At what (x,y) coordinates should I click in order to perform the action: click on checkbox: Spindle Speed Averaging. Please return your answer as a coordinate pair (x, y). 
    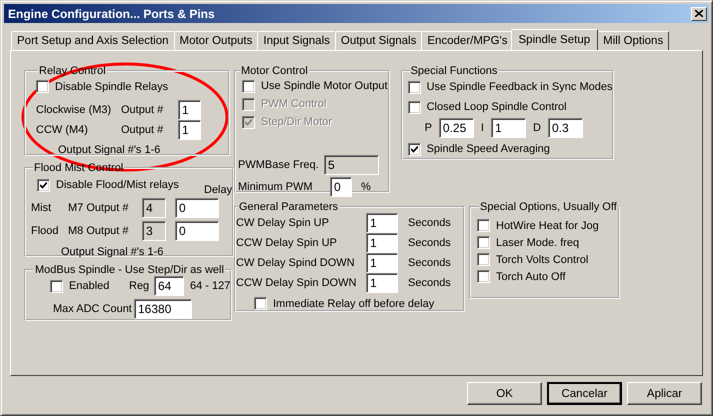
    Looking at the image, I should click on (479, 149).